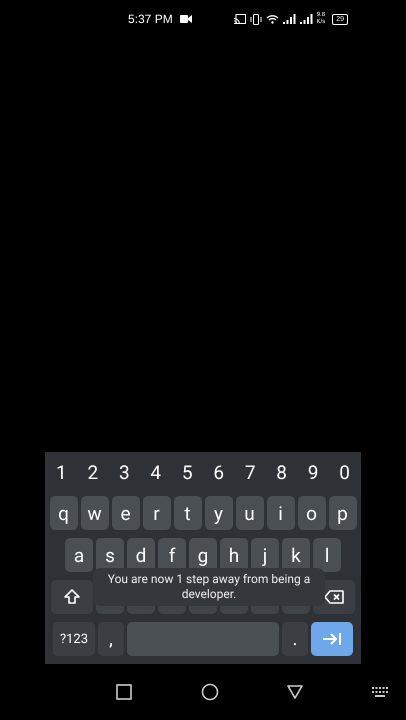  What do you see at coordinates (126, 513) in the screenshot?
I see `letter-key: e` at bounding box center [126, 513].